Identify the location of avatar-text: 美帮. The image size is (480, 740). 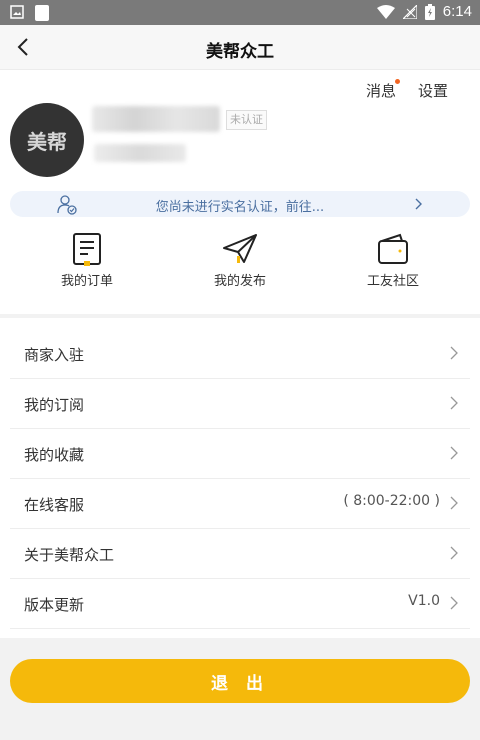
(47, 141).